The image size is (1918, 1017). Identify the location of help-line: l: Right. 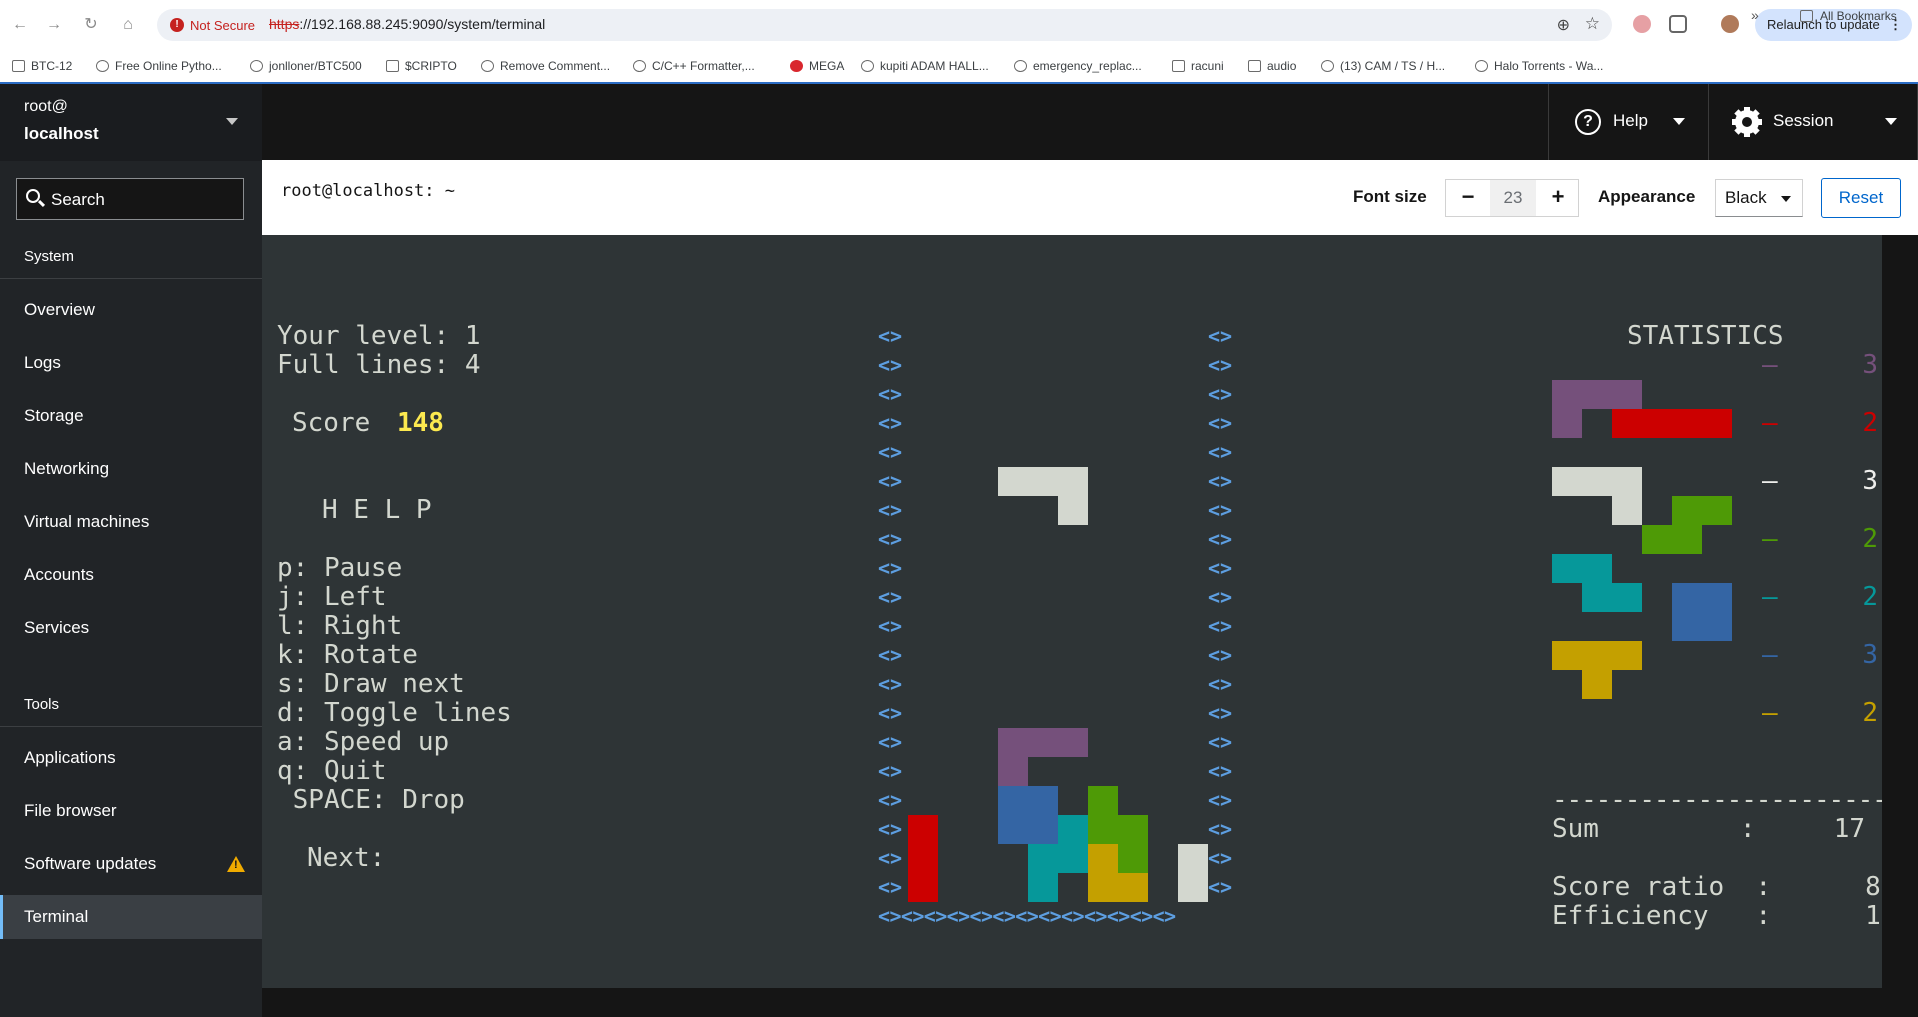
(340, 626).